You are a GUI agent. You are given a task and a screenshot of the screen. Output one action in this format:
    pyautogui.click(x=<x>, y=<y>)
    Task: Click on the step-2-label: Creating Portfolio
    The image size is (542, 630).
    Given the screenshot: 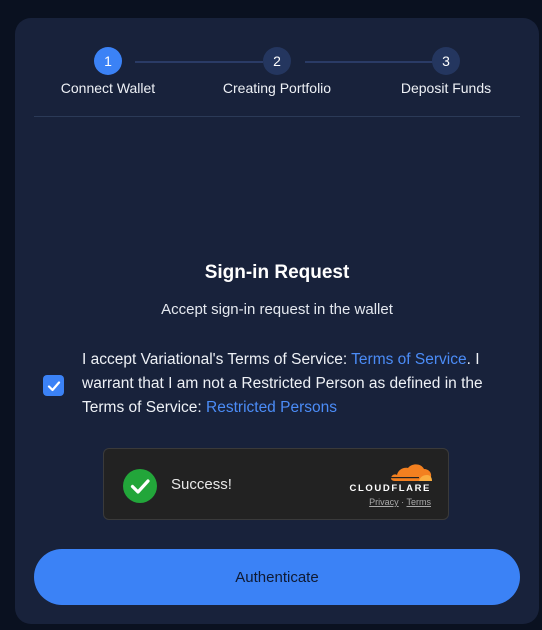 What is the action you would take?
    pyautogui.click(x=277, y=88)
    